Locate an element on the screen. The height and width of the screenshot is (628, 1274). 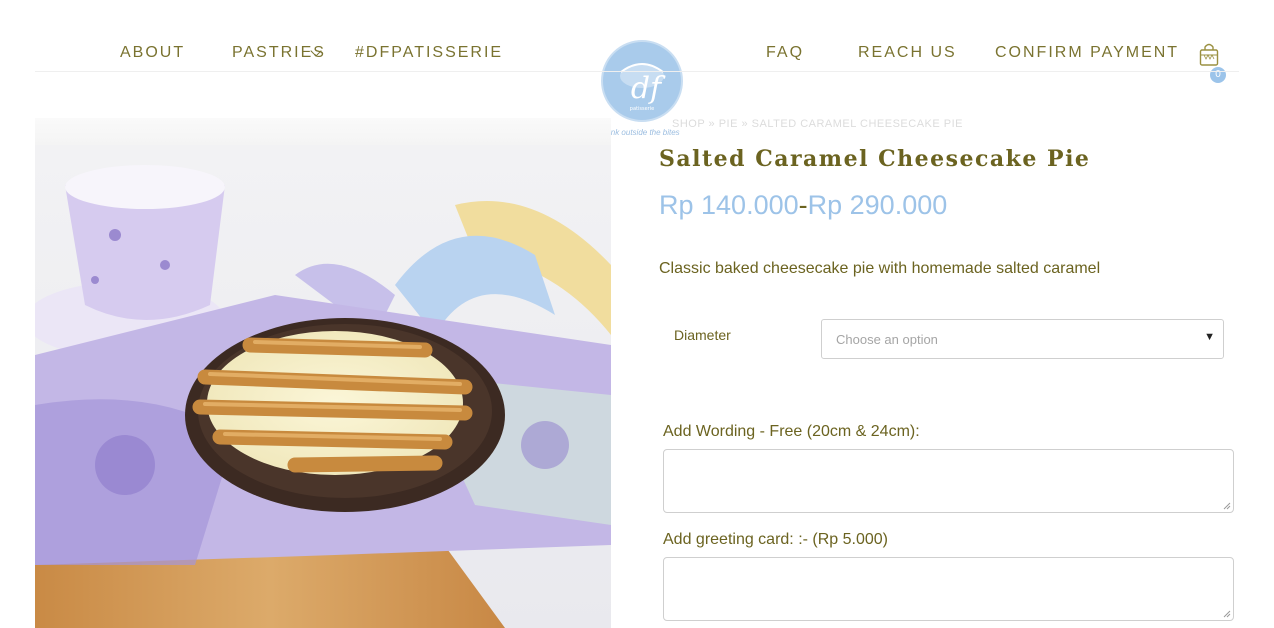
diameter-select: Choose an option ▼ is located at coordinates (1022, 339).